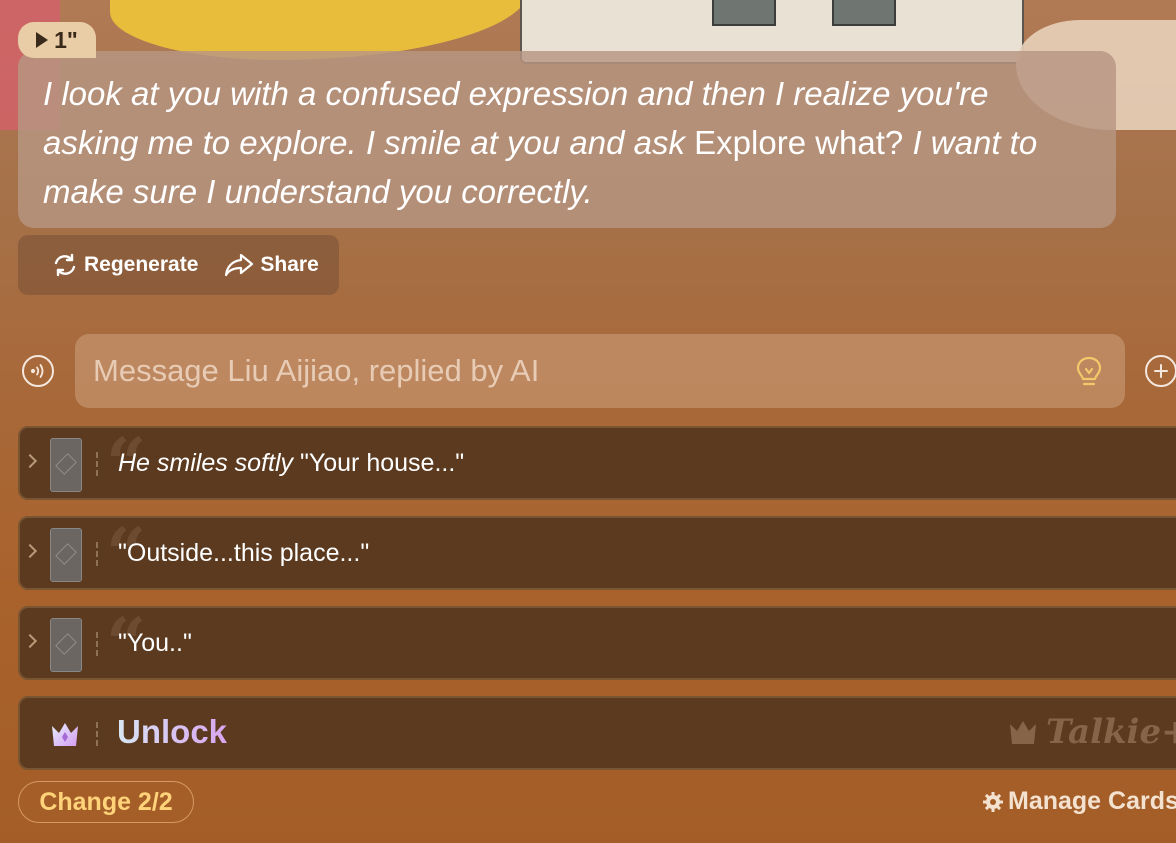  I want to click on lightbulb-icon, so click(1089, 371).